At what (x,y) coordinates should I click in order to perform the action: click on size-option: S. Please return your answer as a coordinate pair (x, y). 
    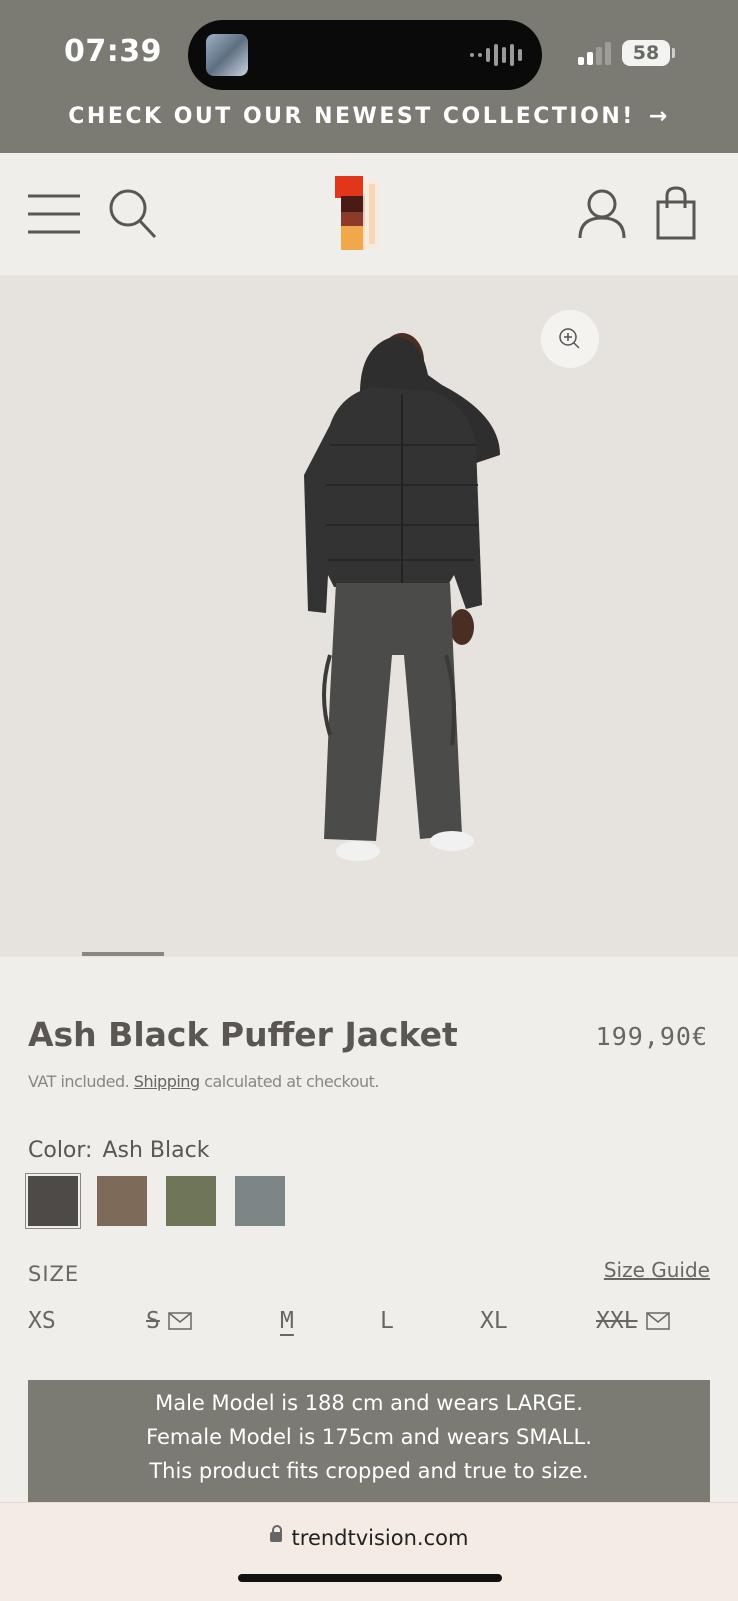
    Looking at the image, I should click on (169, 1321).